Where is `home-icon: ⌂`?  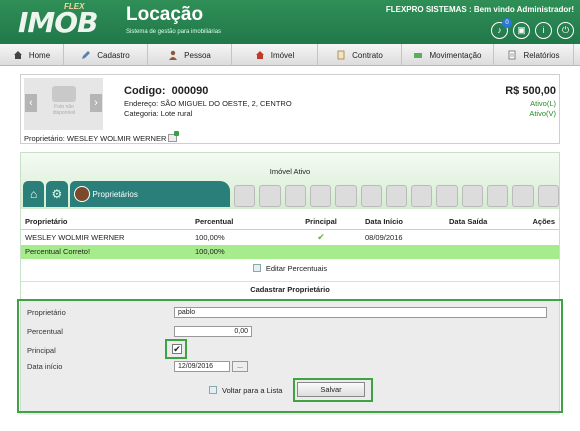
home-icon: ⌂ is located at coordinates (34, 194).